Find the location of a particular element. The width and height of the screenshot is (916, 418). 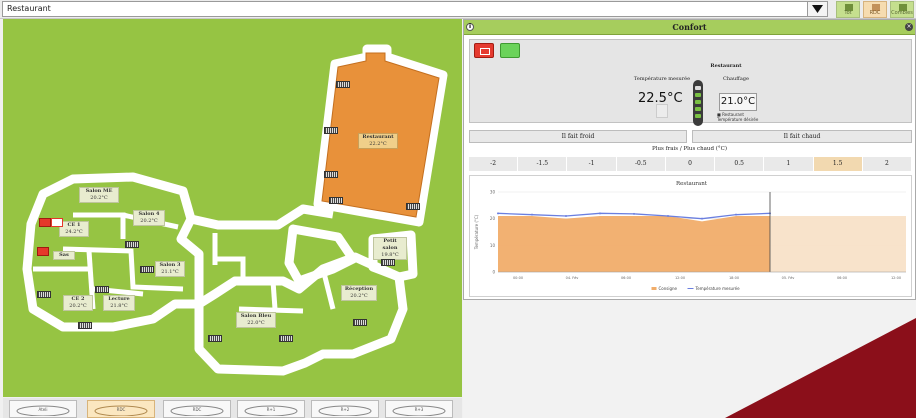

thumbnail-floor-3: R+1 is located at coordinates (271, 409).